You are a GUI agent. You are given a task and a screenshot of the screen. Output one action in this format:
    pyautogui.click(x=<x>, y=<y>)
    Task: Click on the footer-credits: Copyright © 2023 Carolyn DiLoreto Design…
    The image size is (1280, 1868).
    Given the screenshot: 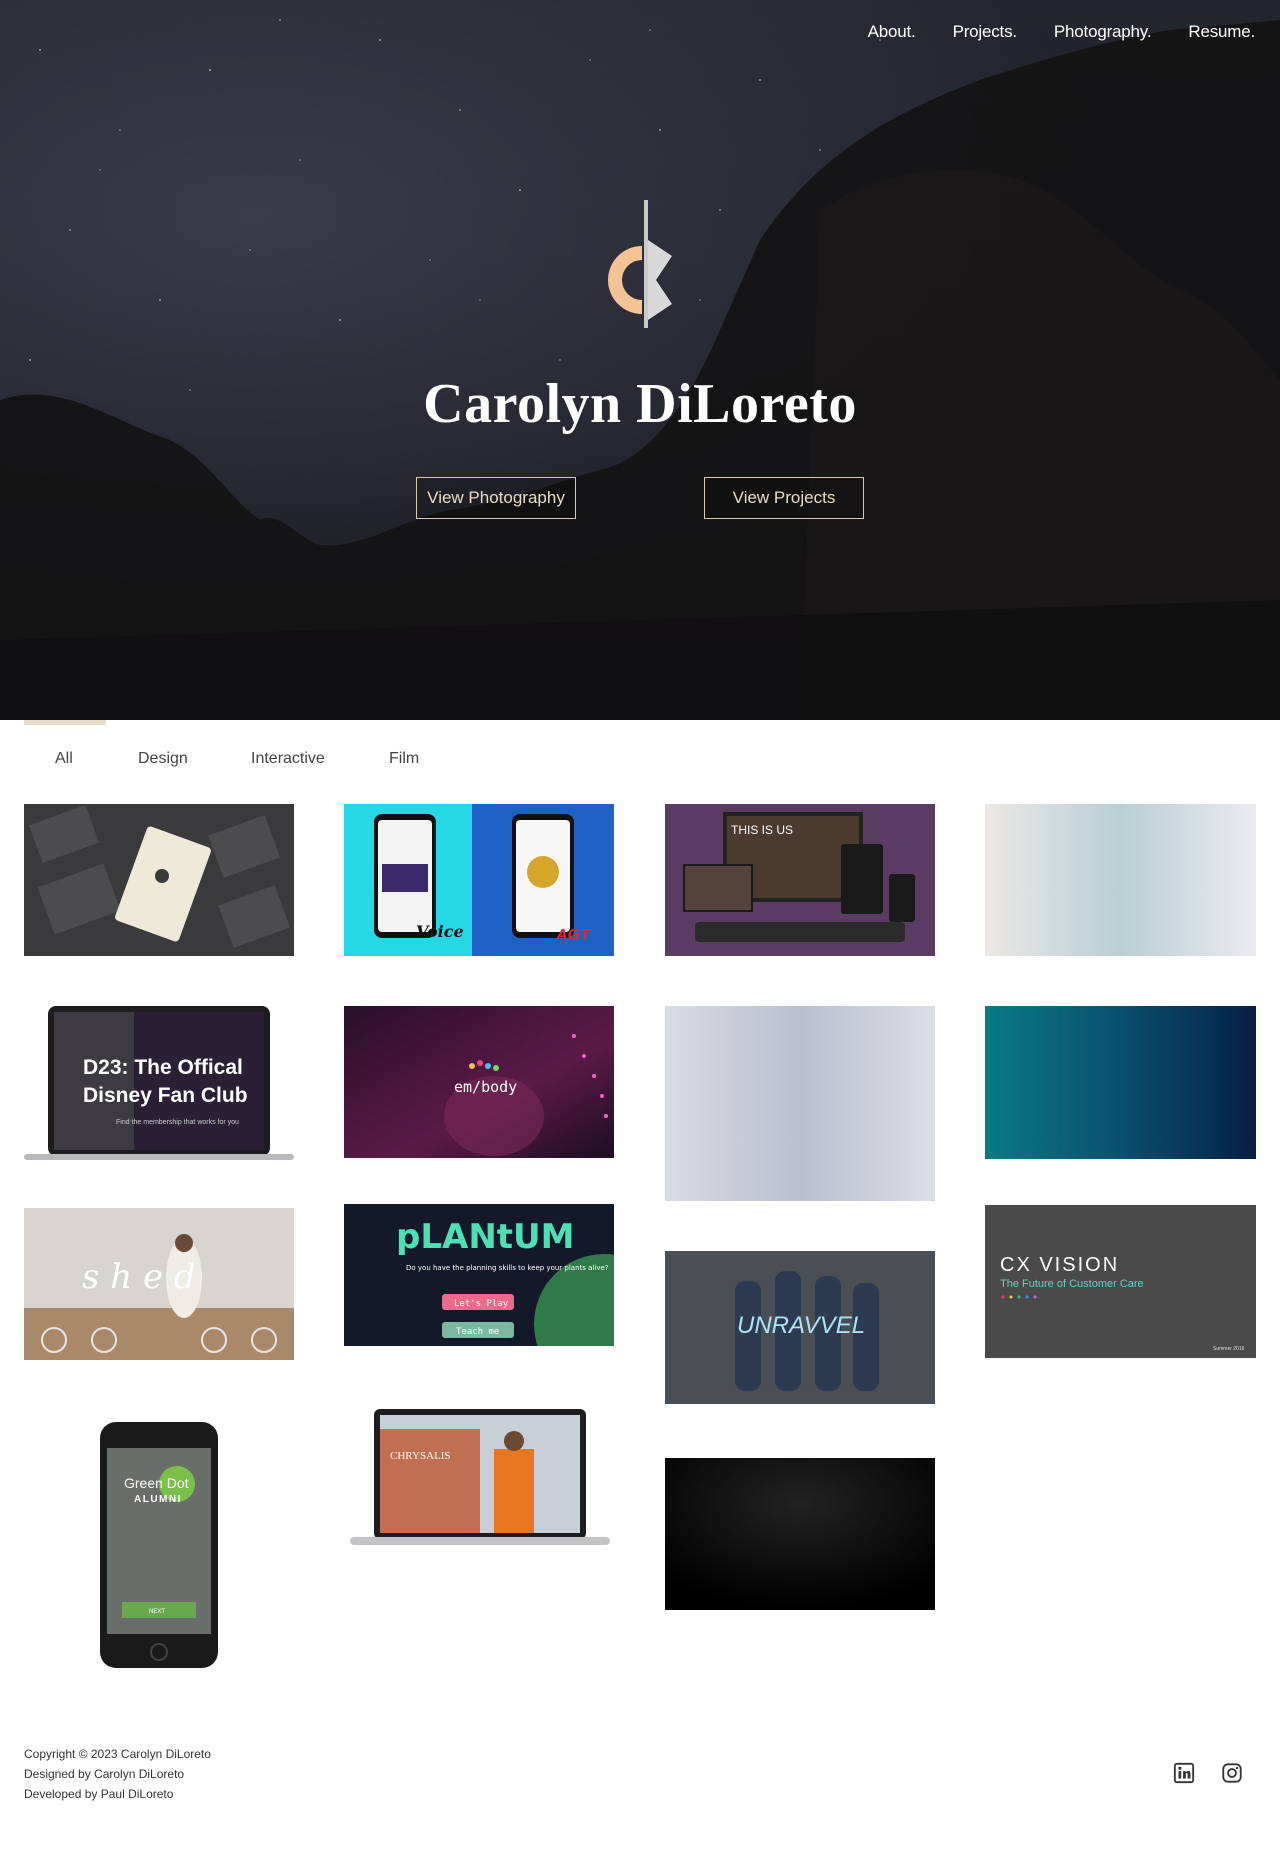 What is the action you would take?
    pyautogui.click(x=117, y=1774)
    